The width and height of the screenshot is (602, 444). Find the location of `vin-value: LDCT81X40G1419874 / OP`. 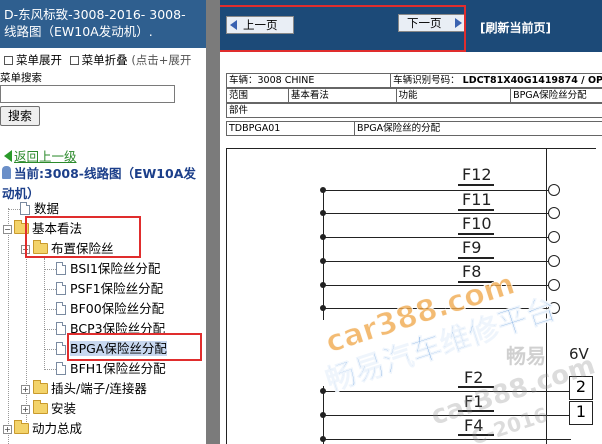

vin-value: LDCT81X40G1419874 / OP is located at coordinates (532, 80).